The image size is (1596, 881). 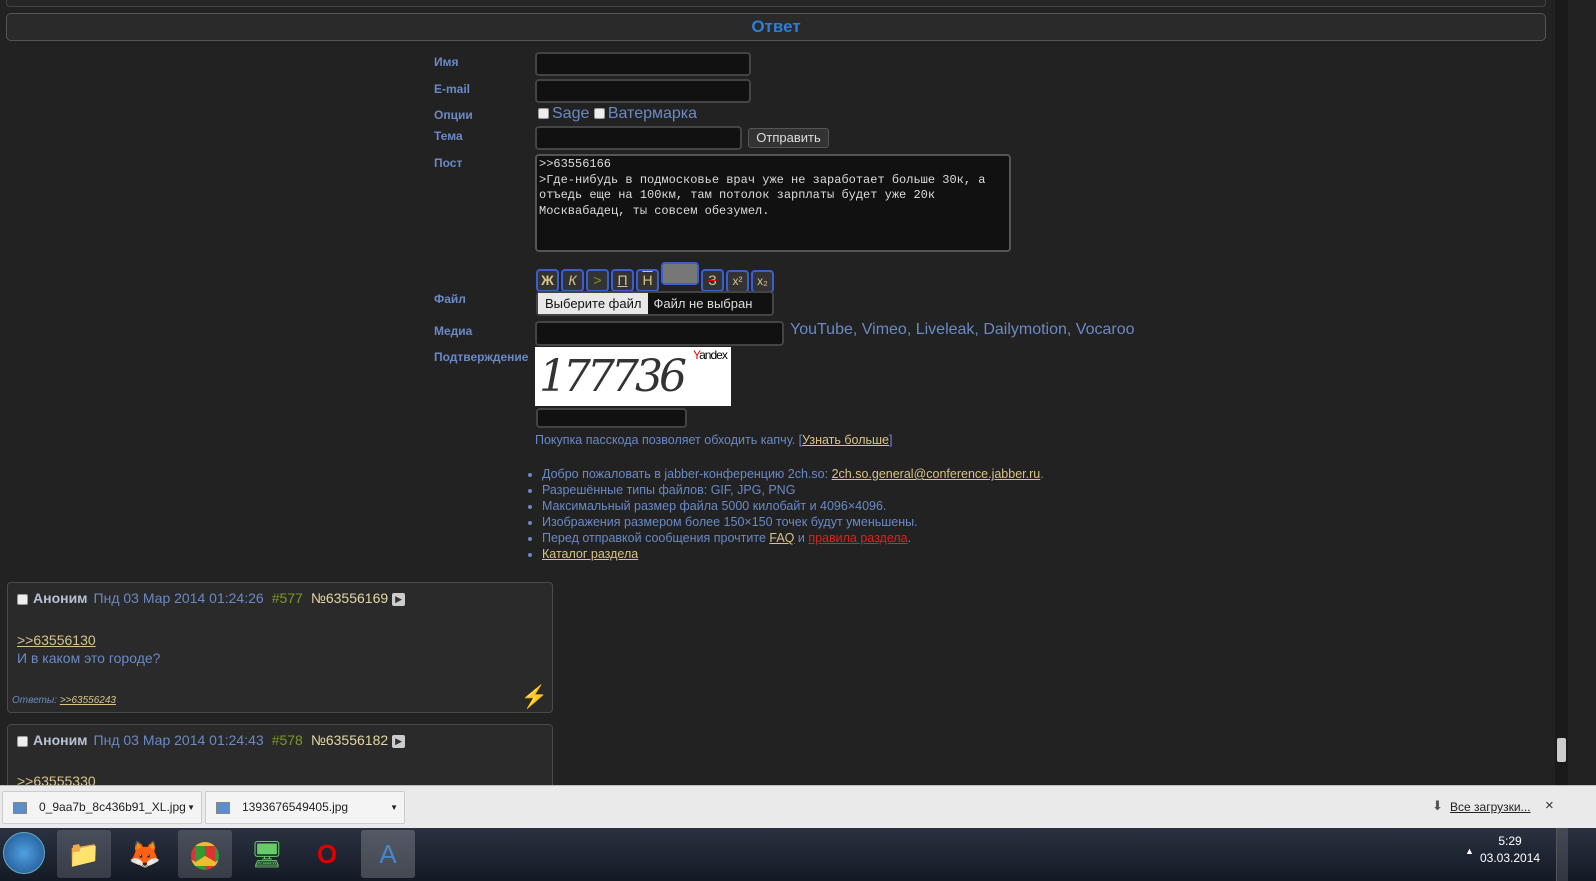 I want to click on jabber-link: 2ch.so.general@conference.jabber.ru, so click(x=936, y=474).